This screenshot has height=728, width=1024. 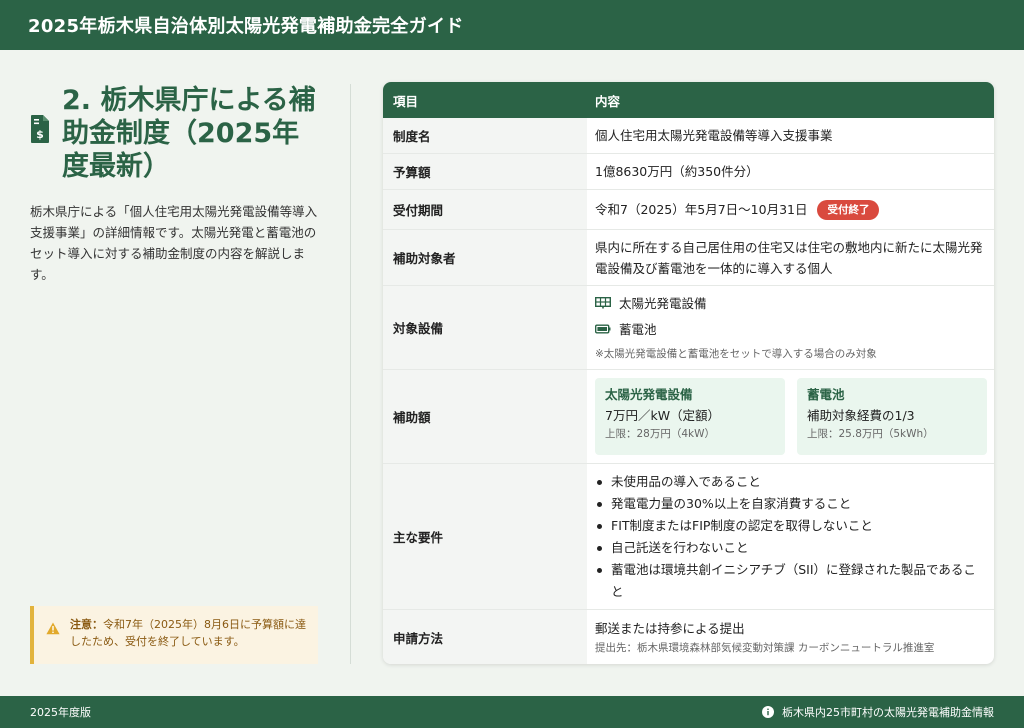 What do you see at coordinates (512, 25) in the screenshot?
I see `top-header-bar: 2025年栃木県自治体別太陽光発電補助金完全ガイド` at bounding box center [512, 25].